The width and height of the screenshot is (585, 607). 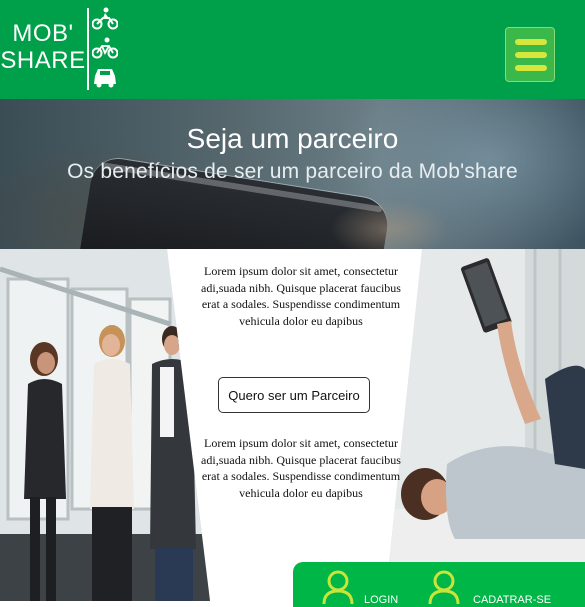 I want to click on login-label: LOGIN, so click(x=381, y=600).